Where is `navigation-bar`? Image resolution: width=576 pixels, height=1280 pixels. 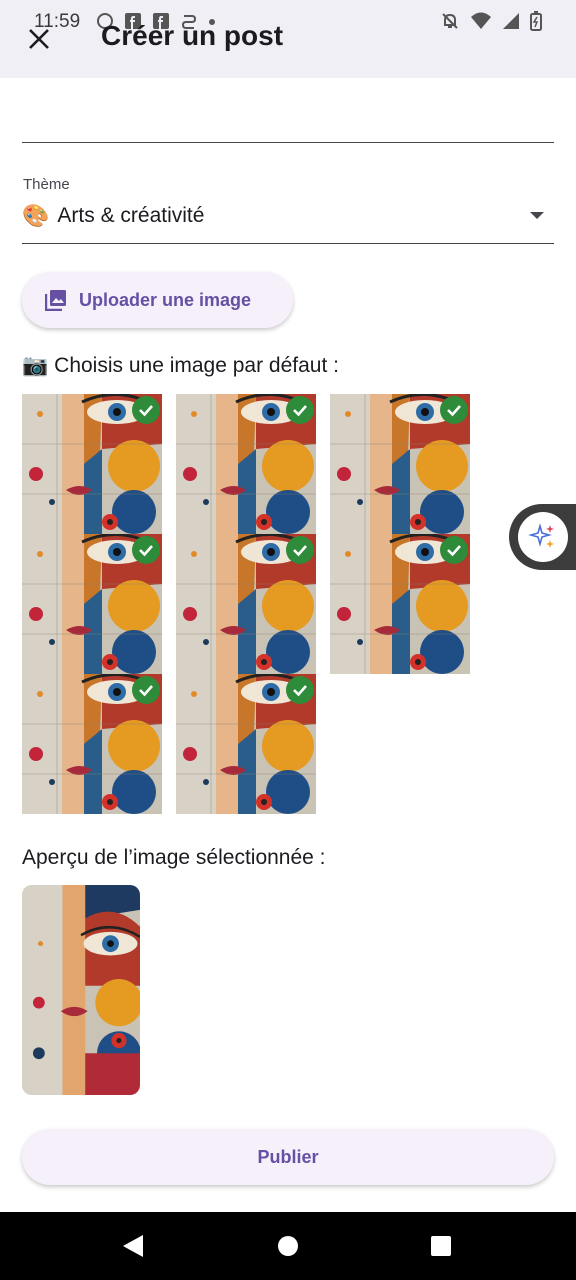 navigation-bar is located at coordinates (288, 1246).